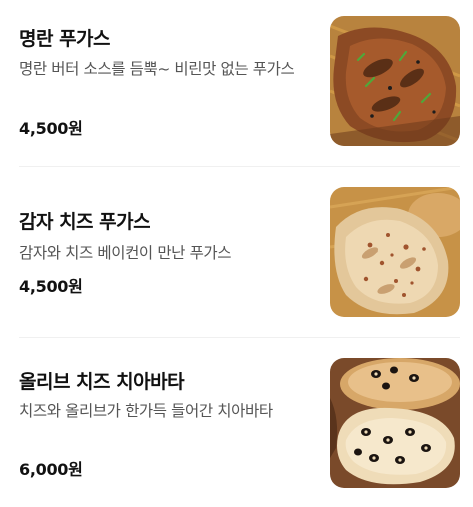  I want to click on menu-item-name: 올리브 치즈 치아바타, so click(102, 382).